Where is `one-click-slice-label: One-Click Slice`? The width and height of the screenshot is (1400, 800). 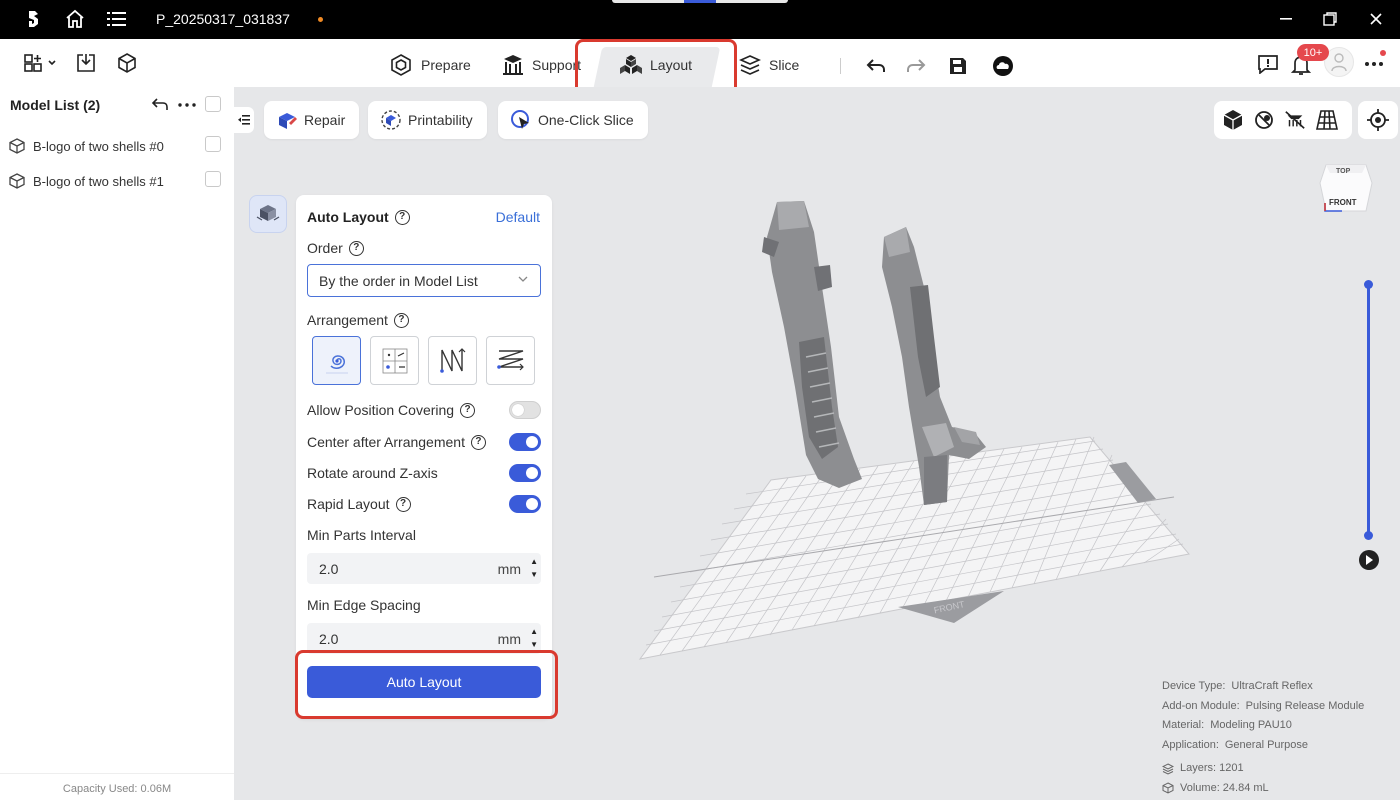 one-click-slice-label: One-Click Slice is located at coordinates (586, 120).